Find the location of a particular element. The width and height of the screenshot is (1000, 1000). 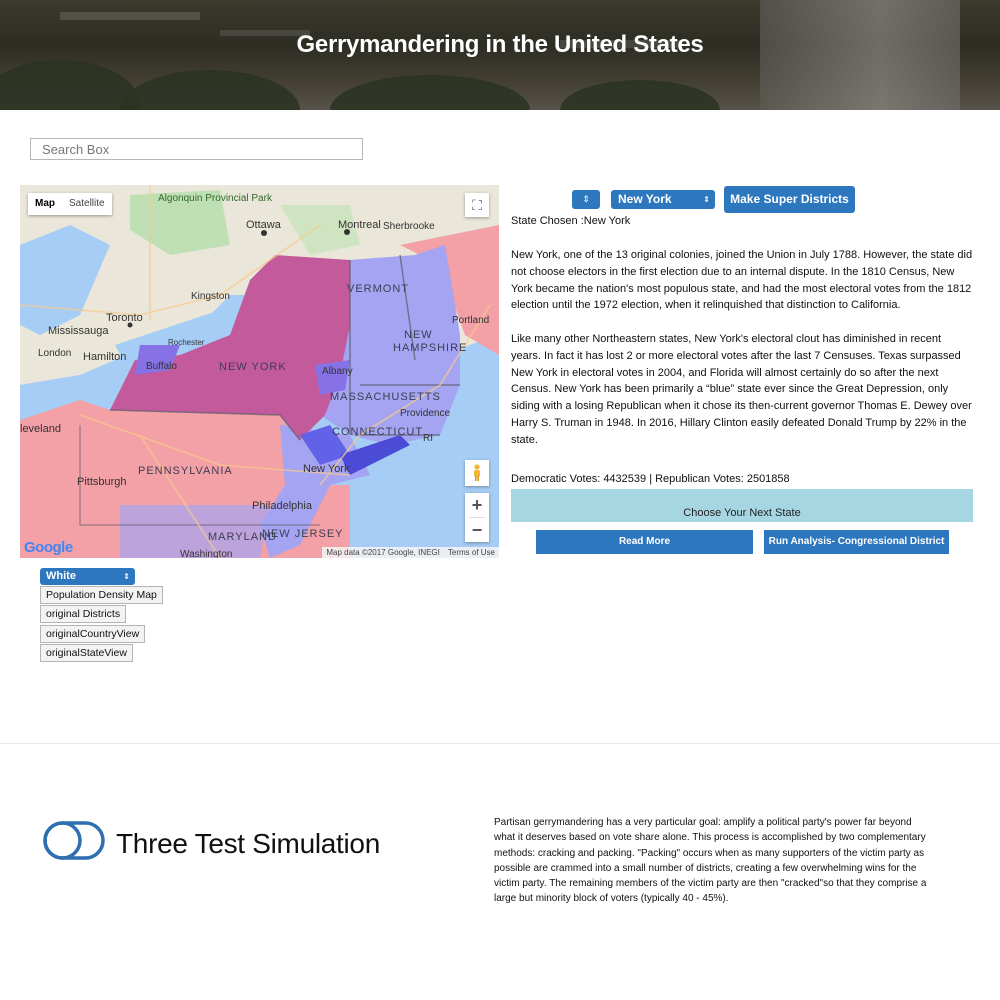

label-montreal: Montreal is located at coordinates (359, 225).